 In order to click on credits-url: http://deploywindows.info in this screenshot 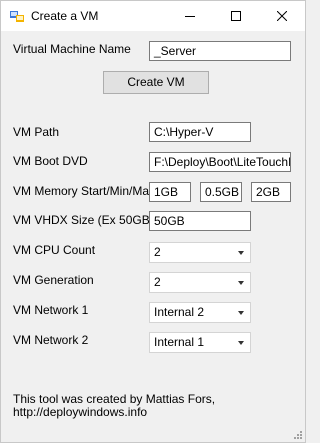, I will do `click(80, 412)`.